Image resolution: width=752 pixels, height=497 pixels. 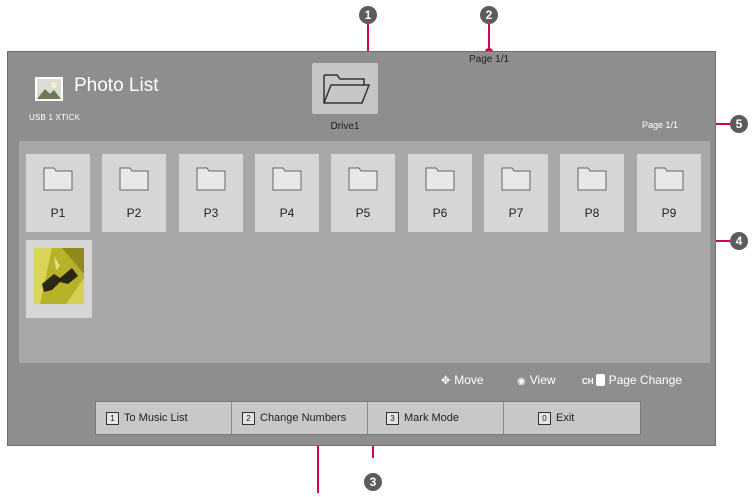 I want to click on fn-mark-mode: 3 Mark Mode, so click(x=436, y=418).